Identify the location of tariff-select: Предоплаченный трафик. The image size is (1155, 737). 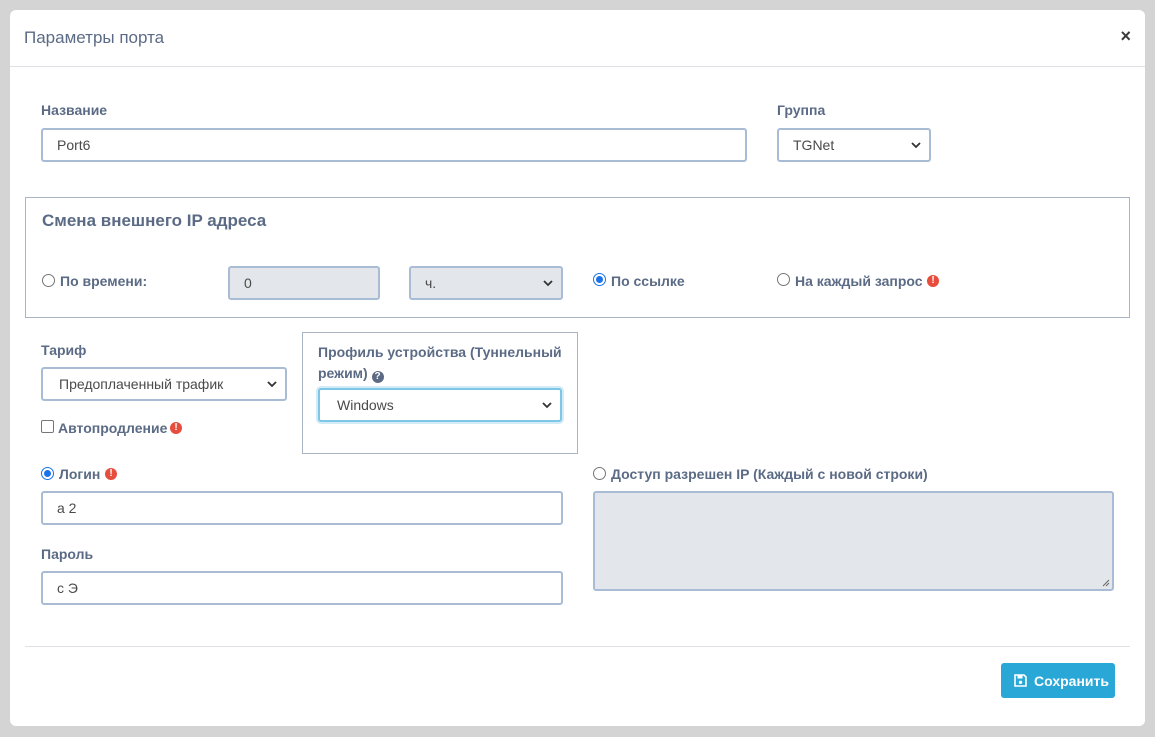
(164, 384).